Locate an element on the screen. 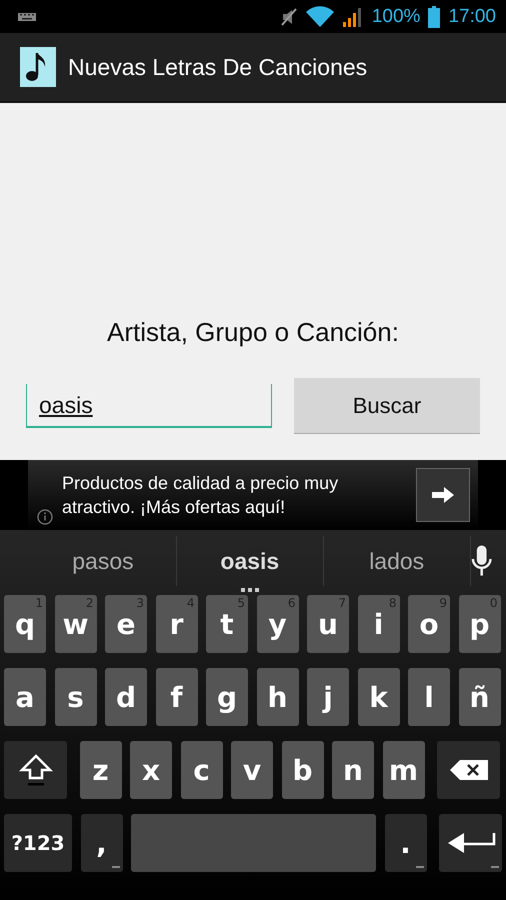 This screenshot has width=506, height=900. keyboard-icon is located at coordinates (27, 16).